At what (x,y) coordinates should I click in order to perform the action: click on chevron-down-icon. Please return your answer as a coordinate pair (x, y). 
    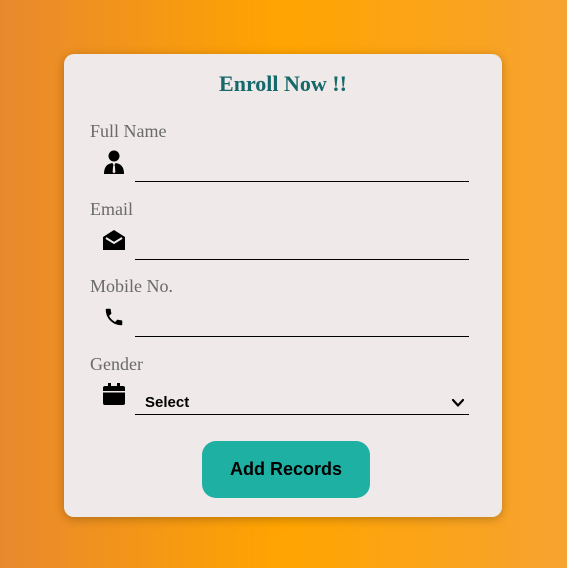
    Looking at the image, I should click on (458, 405).